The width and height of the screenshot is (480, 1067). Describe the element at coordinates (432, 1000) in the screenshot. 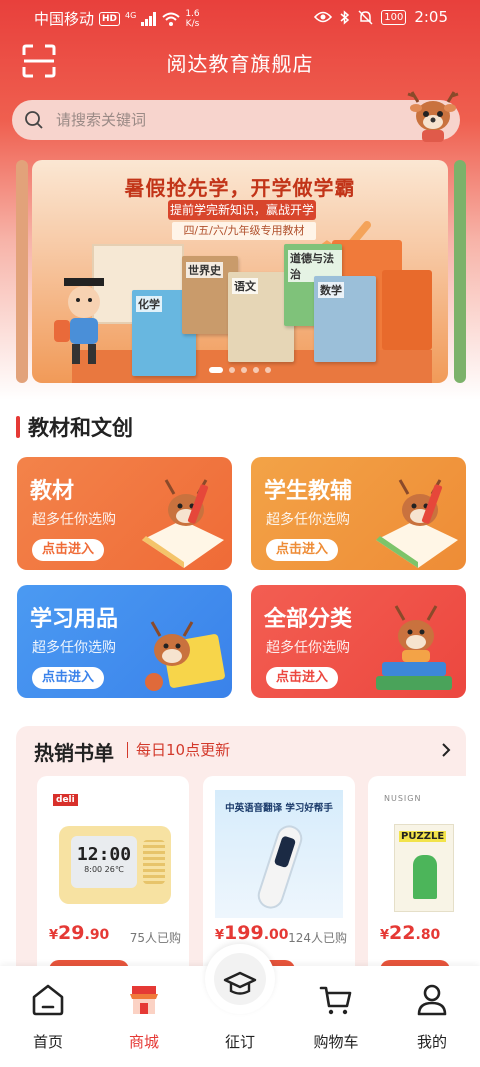

I see `user-icon` at that location.